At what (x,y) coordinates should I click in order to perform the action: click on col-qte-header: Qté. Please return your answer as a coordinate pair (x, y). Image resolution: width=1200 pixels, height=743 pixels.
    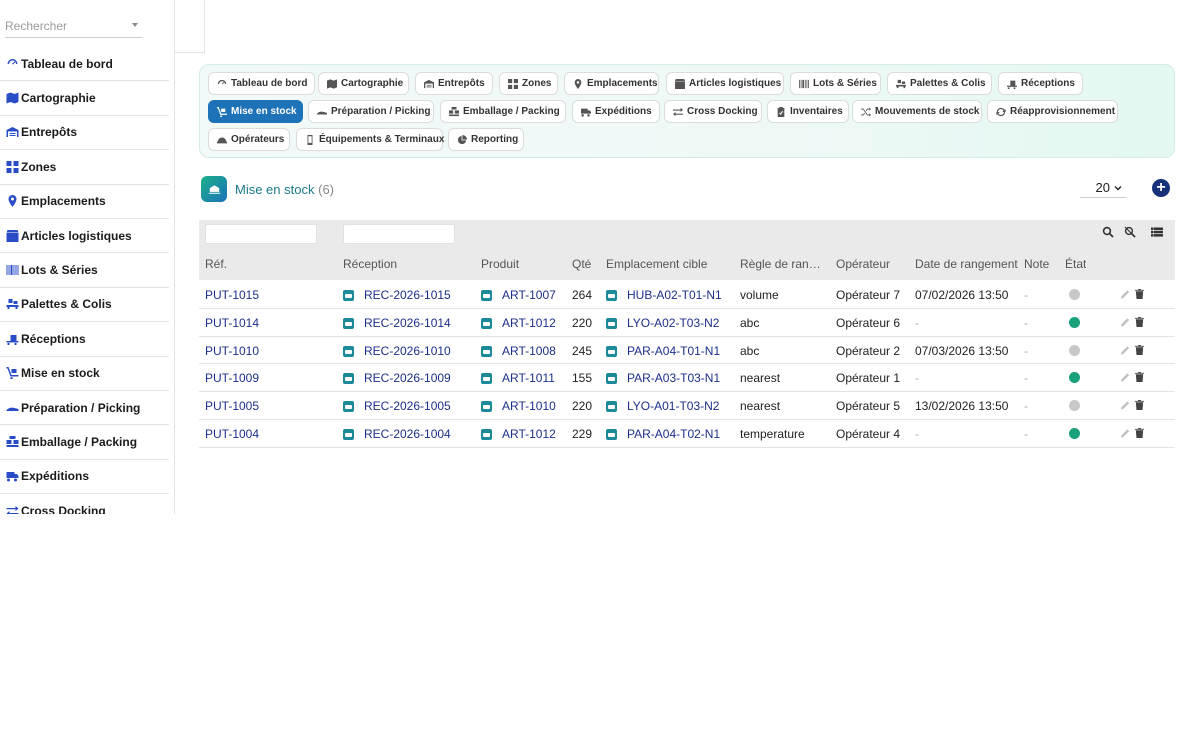
    Looking at the image, I should click on (581, 264).